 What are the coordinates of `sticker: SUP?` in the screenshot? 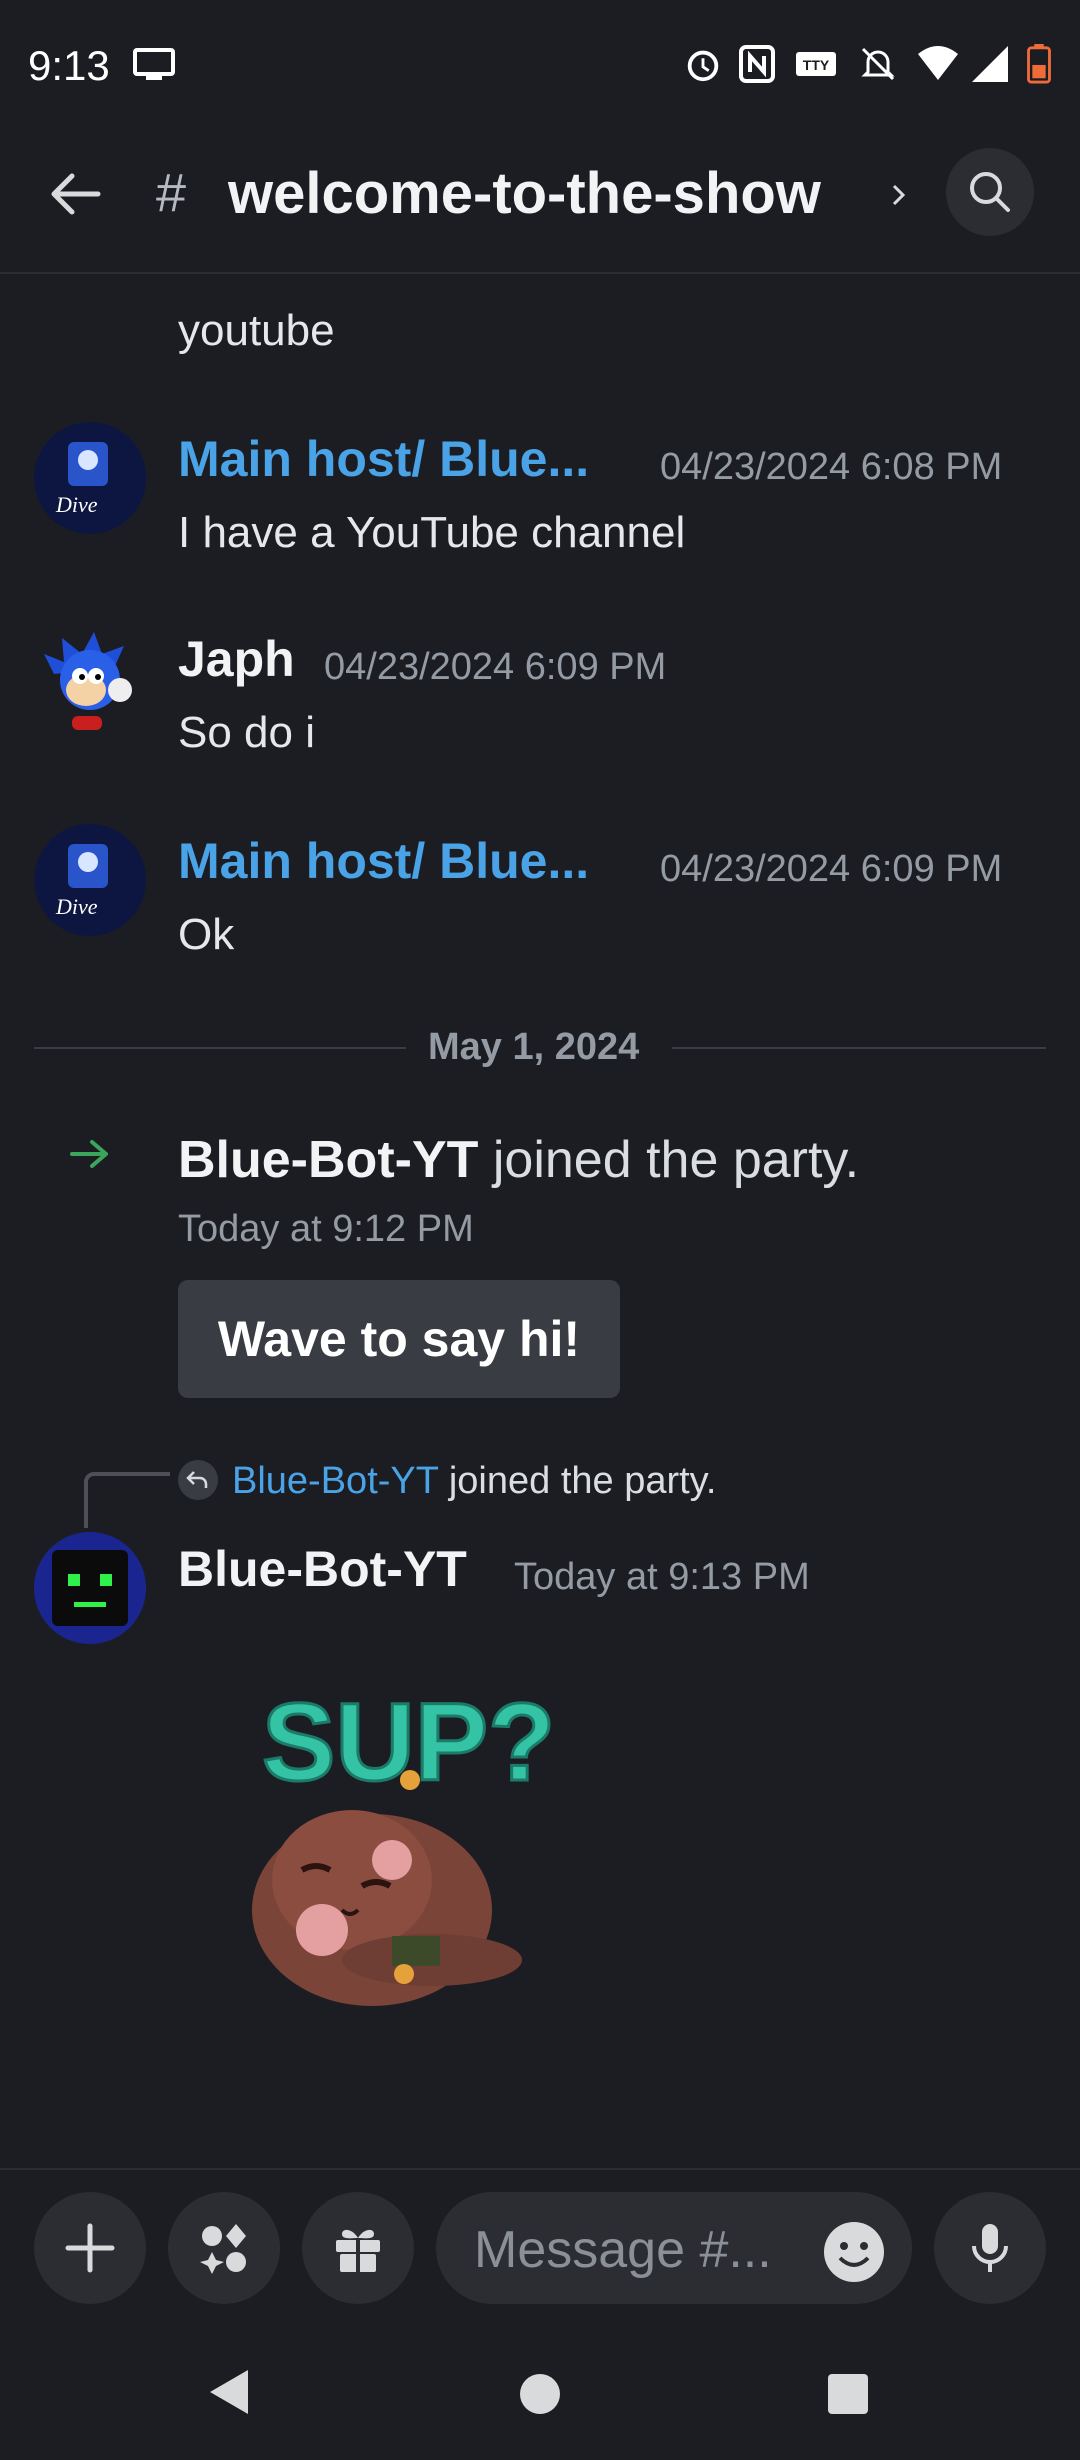 It's located at (402, 1860).